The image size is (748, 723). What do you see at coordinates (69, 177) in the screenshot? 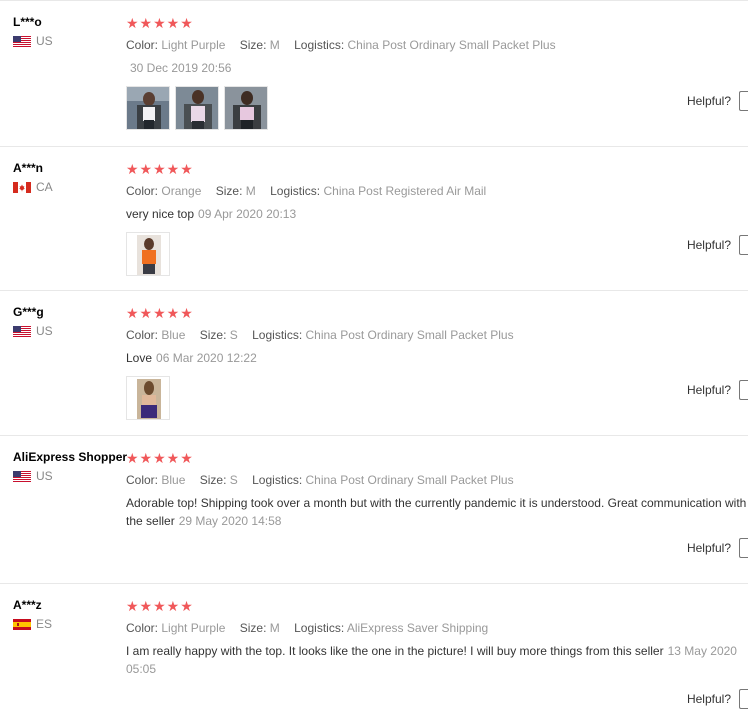
I see `reviewer-info: A***n CA` at bounding box center [69, 177].